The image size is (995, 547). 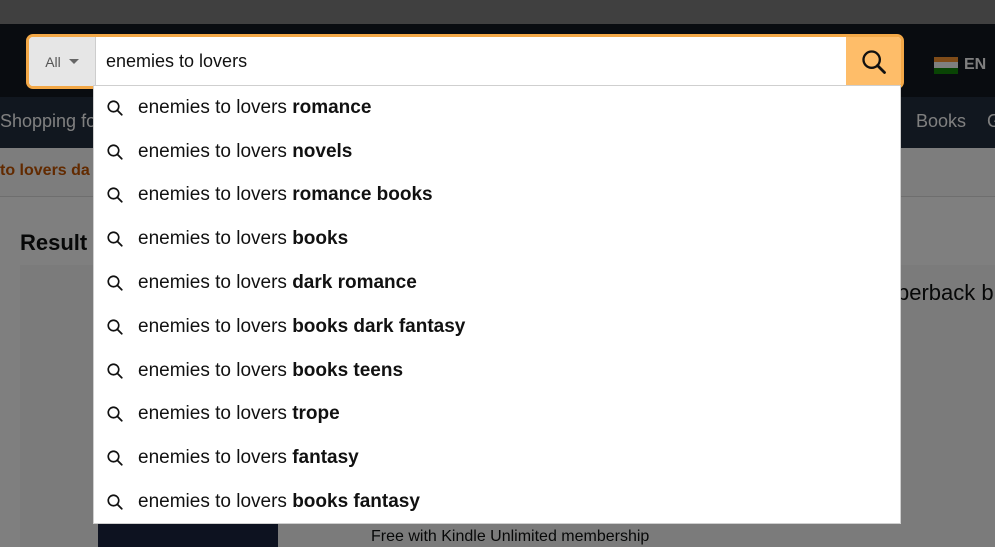 I want to click on suggestion-suffix: fantasy, so click(x=325, y=458).